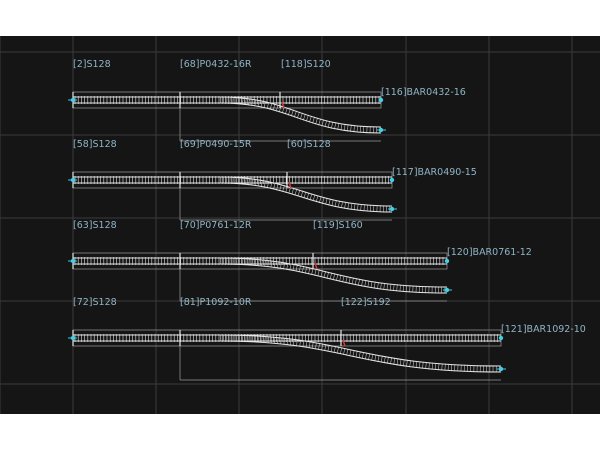 This screenshot has width=600, height=450. I want to click on label-row3-turnout: [70]P0761-12R, so click(216, 225).